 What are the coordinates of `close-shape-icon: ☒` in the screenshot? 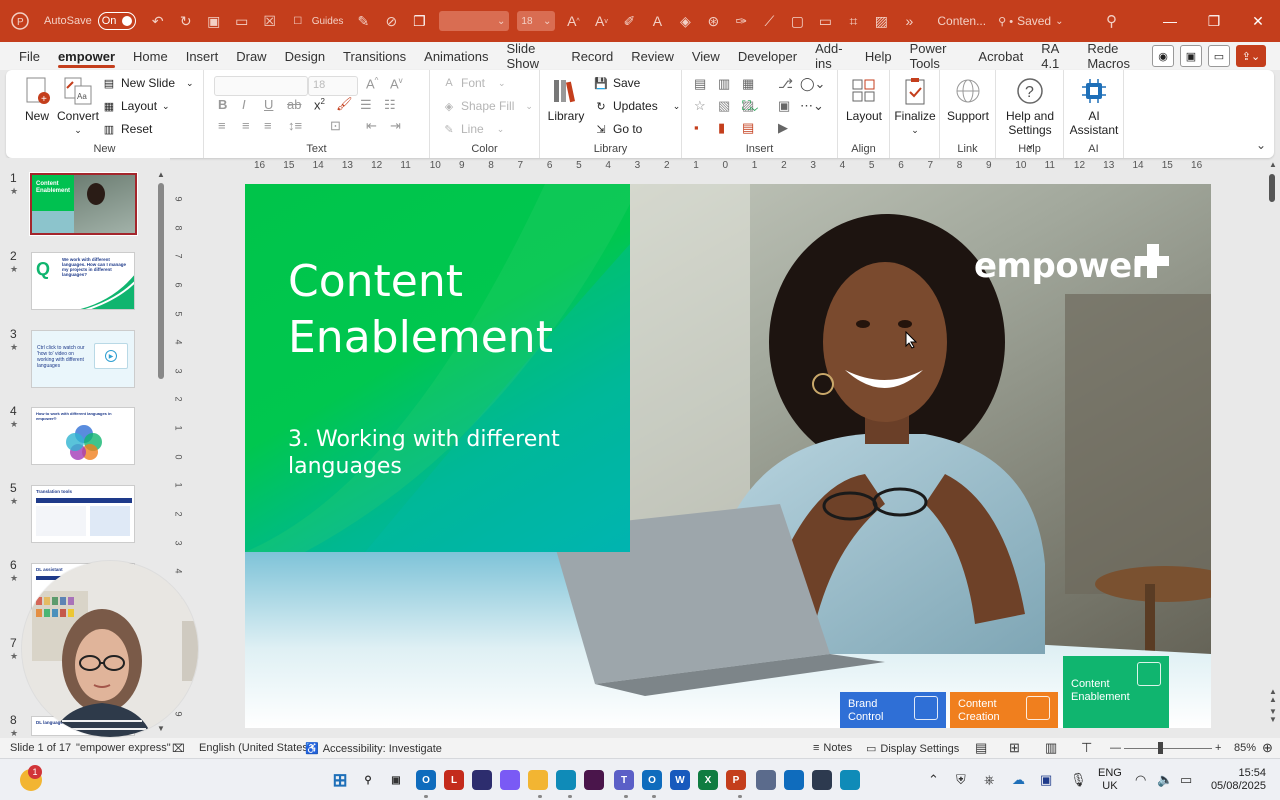 It's located at (270, 21).